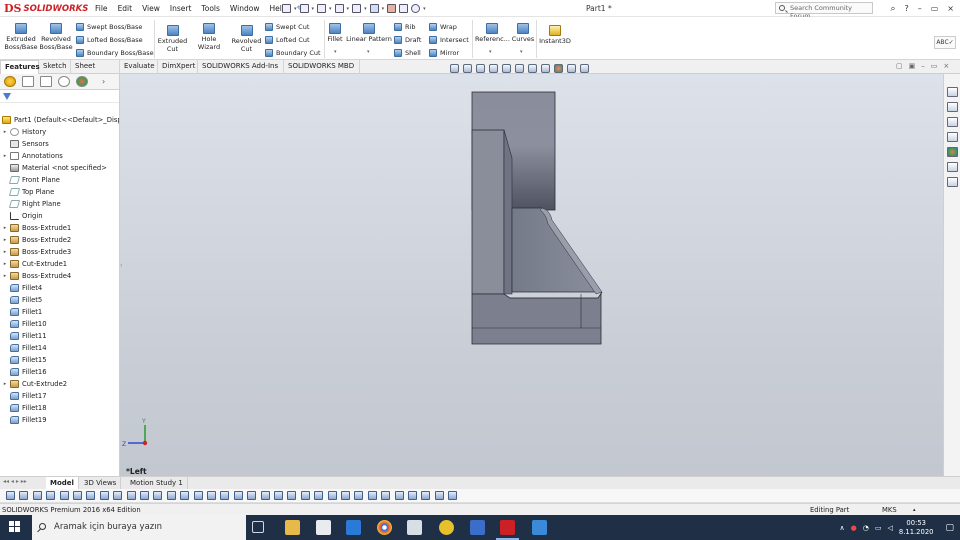 Image resolution: width=960 pixels, height=540 pixels. Describe the element at coordinates (946, 66) in the screenshot. I see `viewport-close-icon: ×` at that location.